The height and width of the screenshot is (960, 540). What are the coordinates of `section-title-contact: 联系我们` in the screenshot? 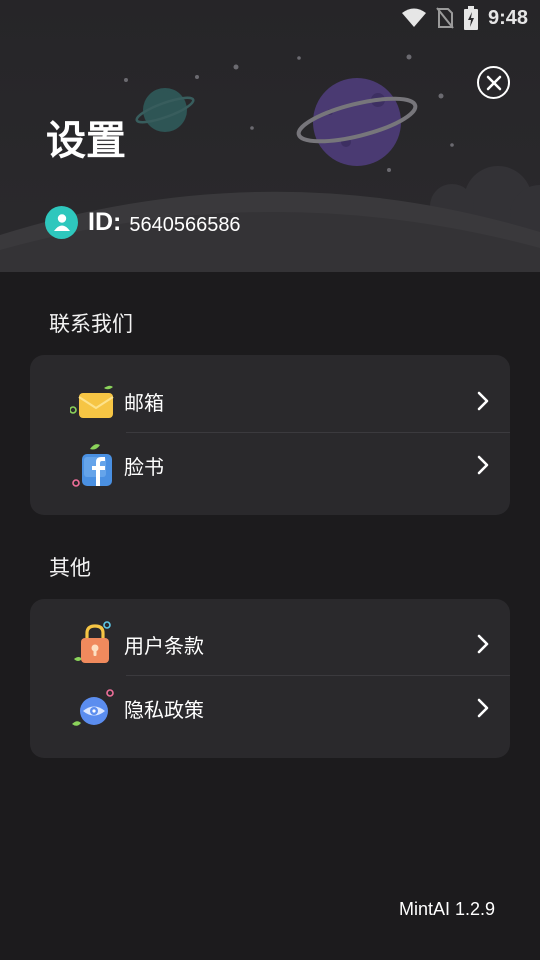 It's located at (91, 324).